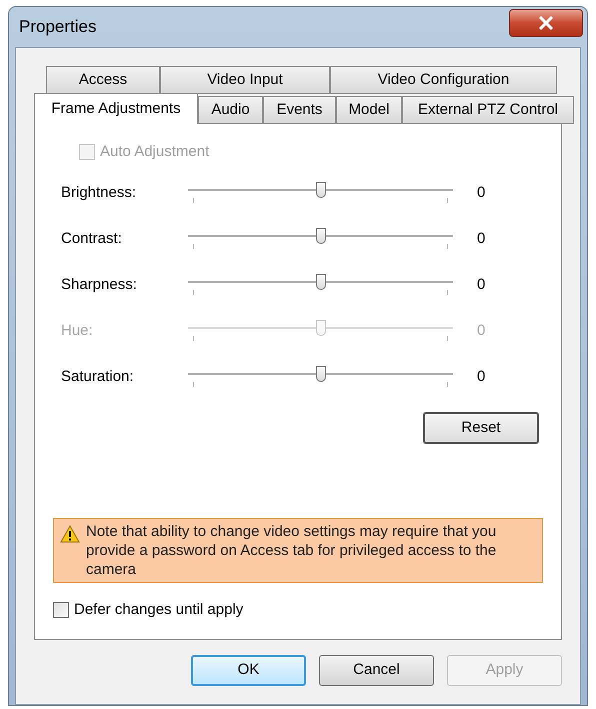  I want to click on tab: Model, so click(369, 110).